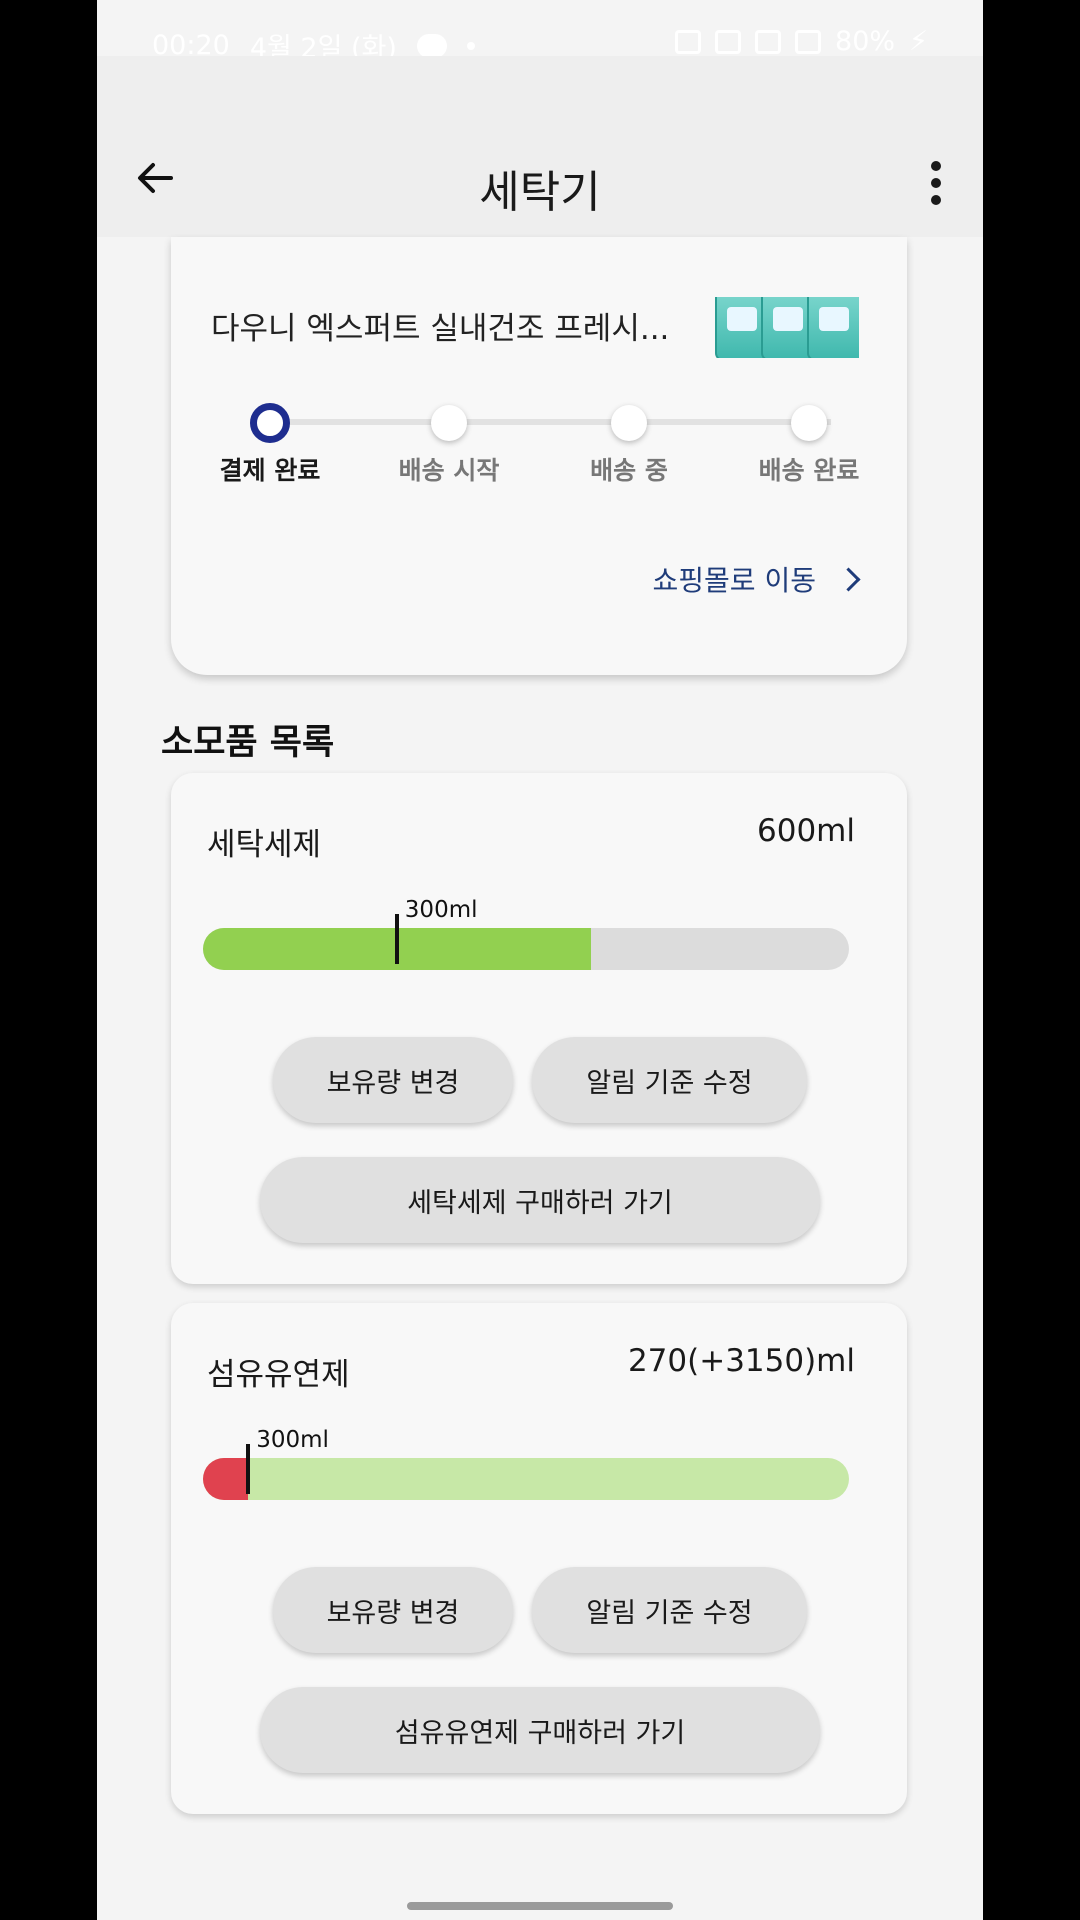 This screenshot has width=1080, height=1920. What do you see at coordinates (551, 422) in the screenshot?
I see `delivery-progress-track` at bounding box center [551, 422].